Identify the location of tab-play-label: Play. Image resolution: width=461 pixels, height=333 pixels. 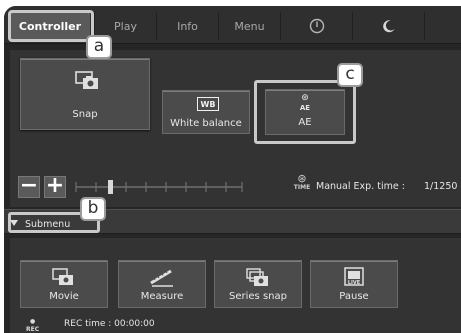
(125, 26).